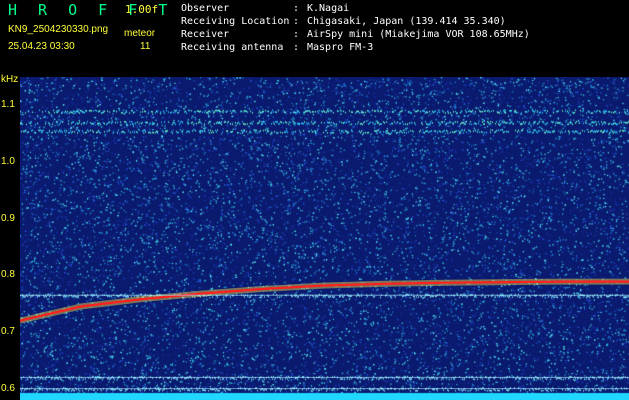 The height and width of the screenshot is (400, 629). I want to click on filename-label: KN9_2504230330.png, so click(58, 29).